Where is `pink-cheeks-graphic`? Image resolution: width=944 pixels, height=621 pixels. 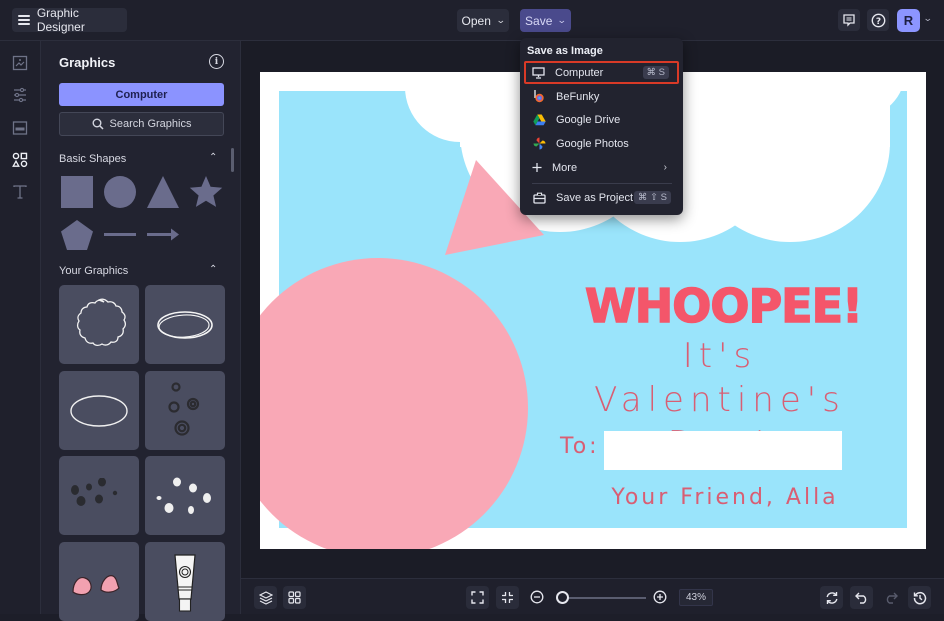 pink-cheeks-graphic is located at coordinates (96, 584).